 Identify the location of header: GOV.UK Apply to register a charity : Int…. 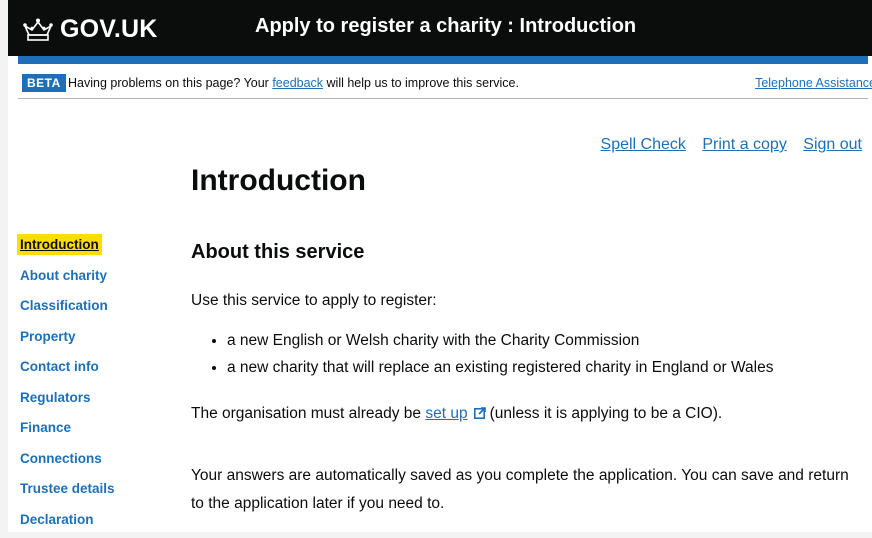
(440, 28).